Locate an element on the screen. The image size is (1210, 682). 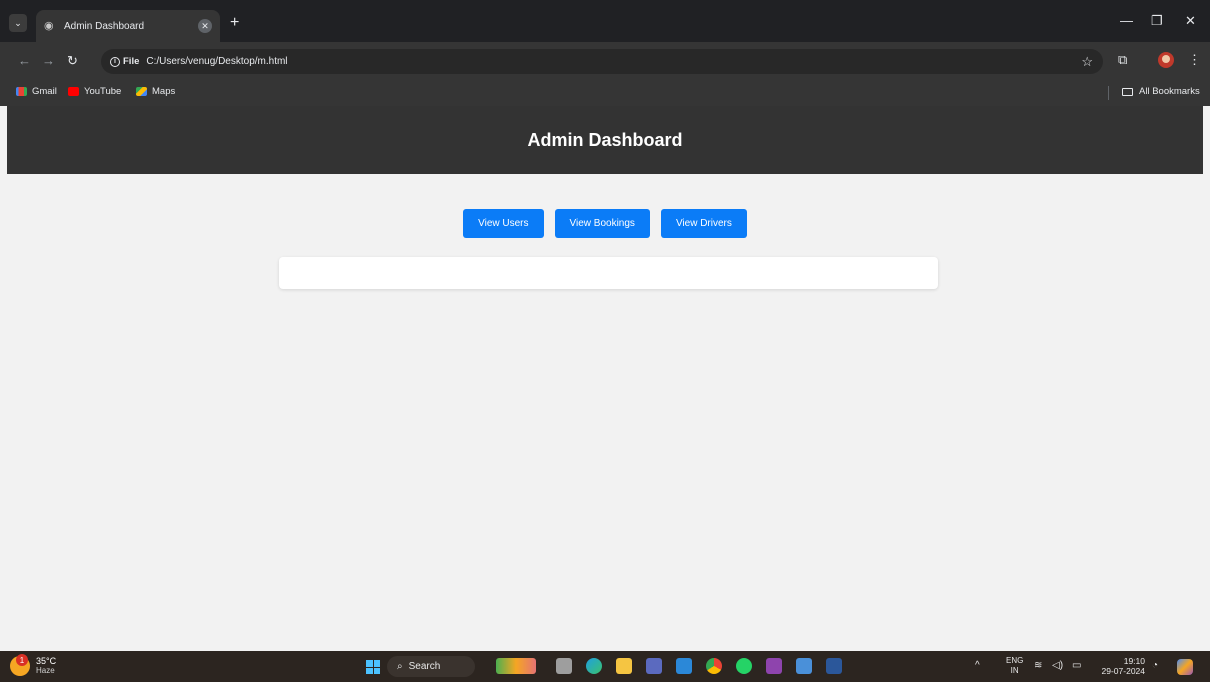
whatsapp-icon is located at coordinates (744, 666).